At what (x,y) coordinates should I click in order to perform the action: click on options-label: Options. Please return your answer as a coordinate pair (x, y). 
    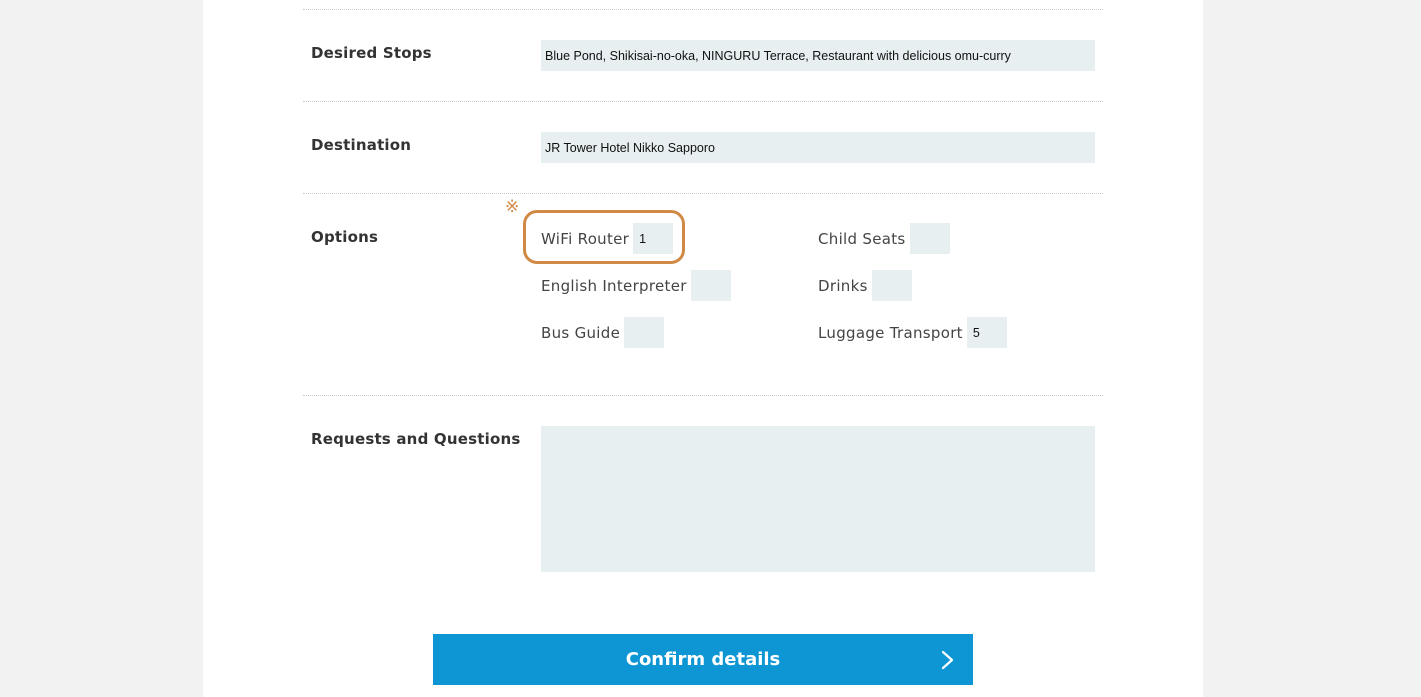
    Looking at the image, I should click on (345, 237).